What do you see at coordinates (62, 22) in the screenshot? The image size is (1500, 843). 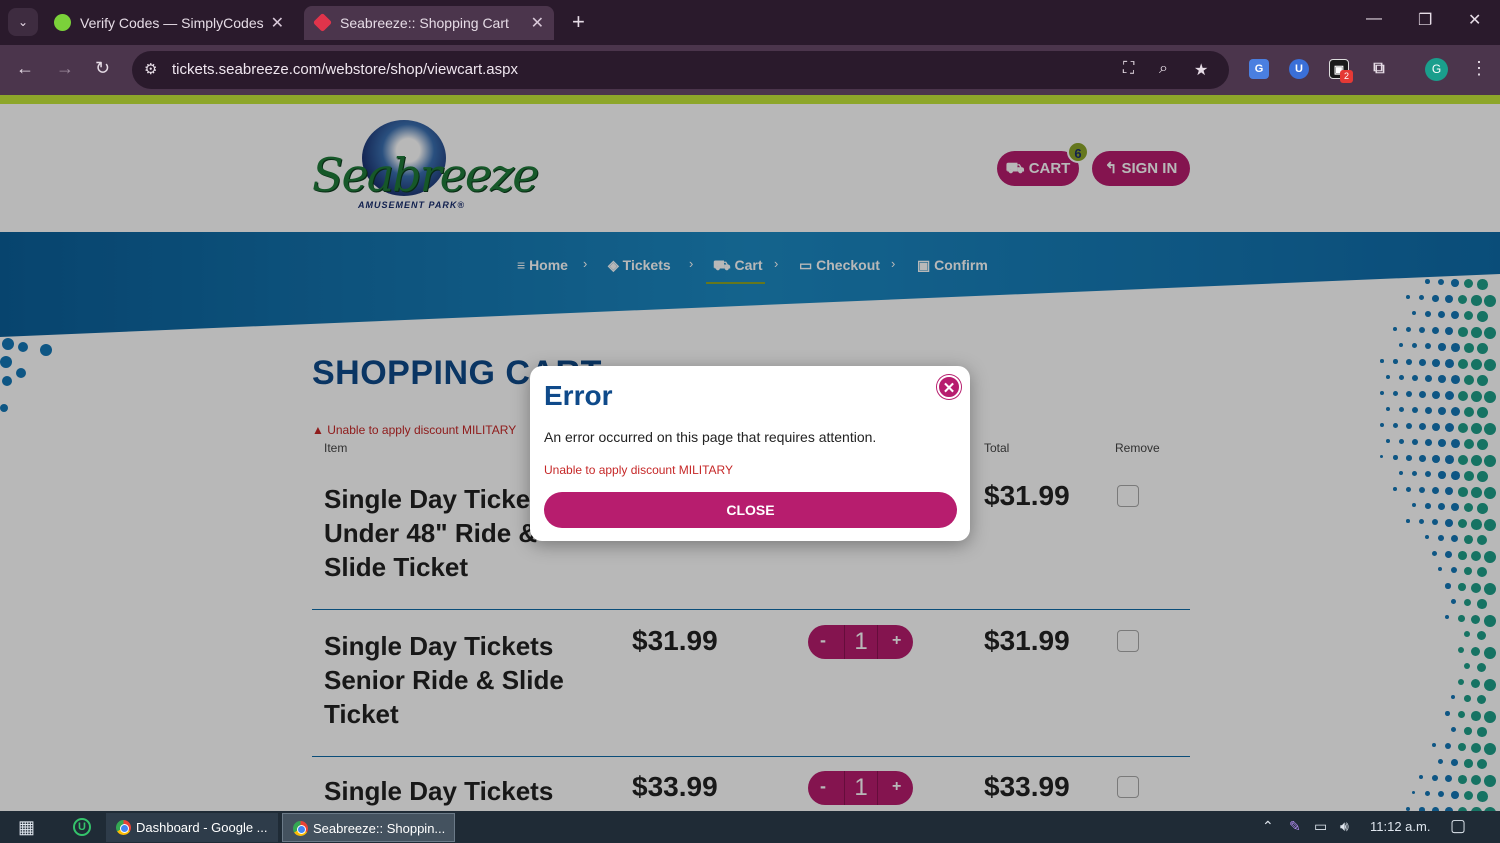 I see `simplycodes-favicon-icon` at bounding box center [62, 22].